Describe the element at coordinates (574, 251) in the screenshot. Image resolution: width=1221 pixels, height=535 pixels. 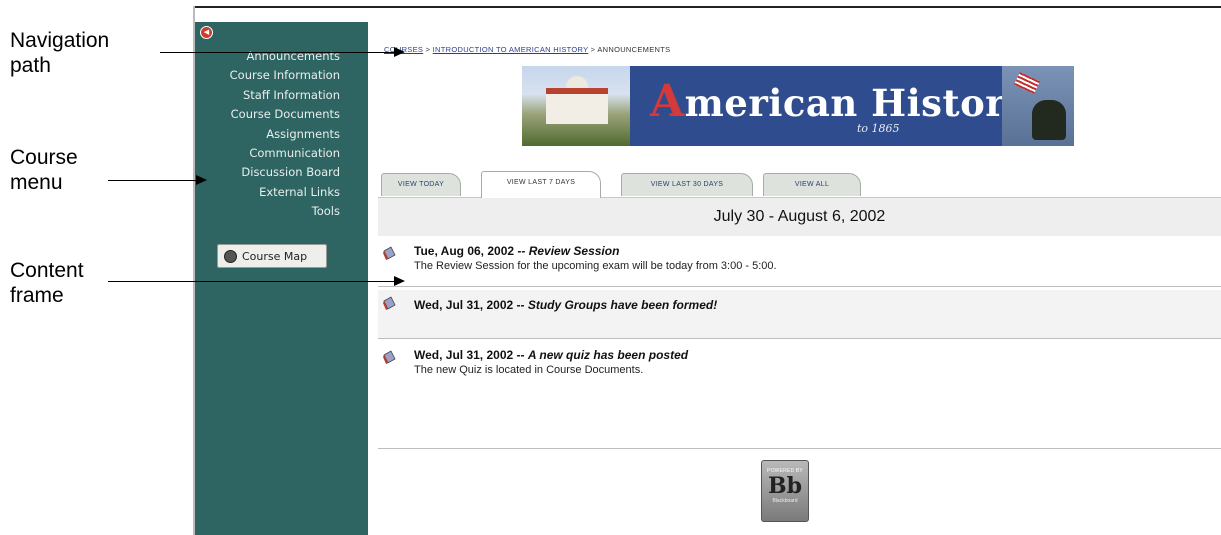
I see `announcement-subject: Review Session` at that location.